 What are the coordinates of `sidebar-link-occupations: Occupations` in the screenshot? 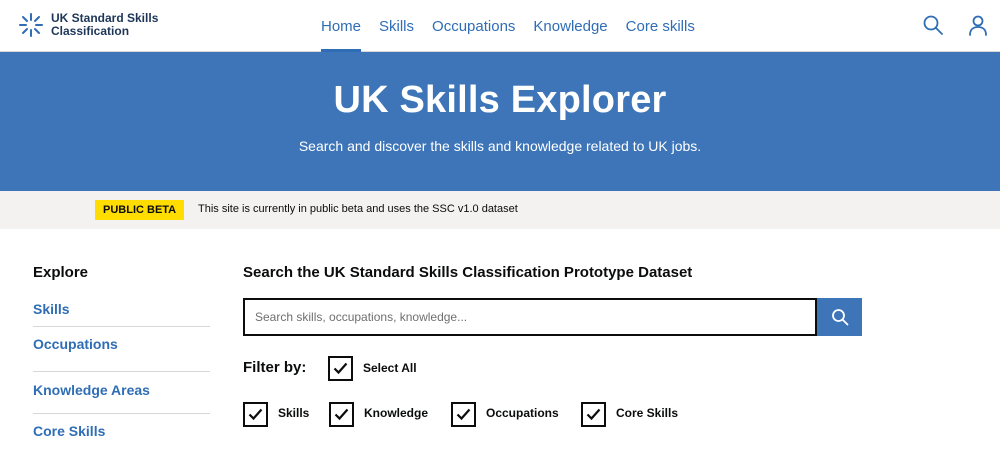 It's located at (75, 344).